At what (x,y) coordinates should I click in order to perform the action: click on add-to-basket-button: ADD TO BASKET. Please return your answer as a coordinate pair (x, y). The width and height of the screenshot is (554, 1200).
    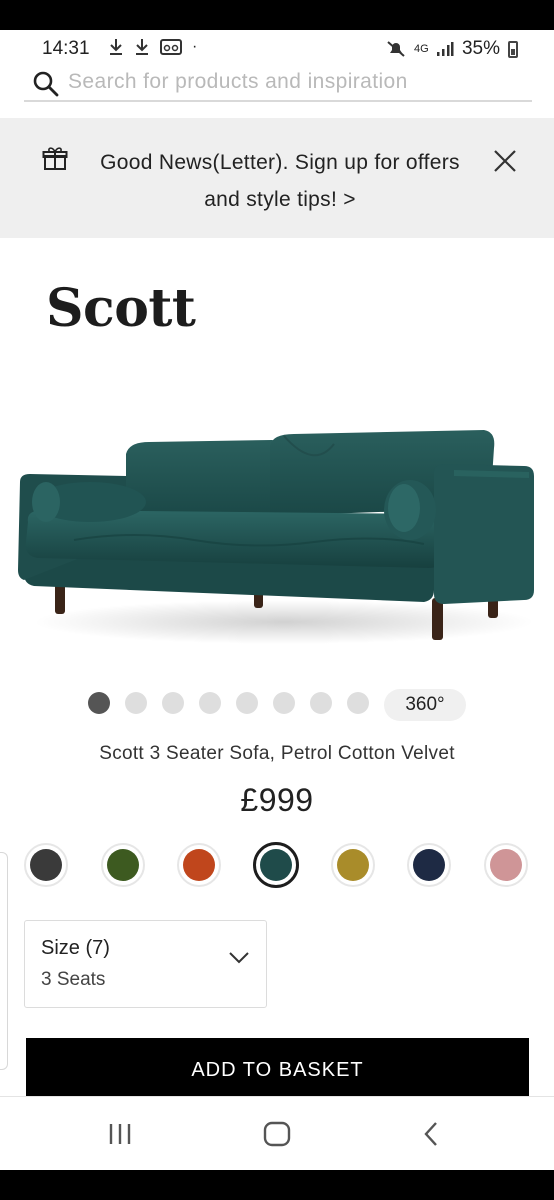
    Looking at the image, I should click on (277, 1068).